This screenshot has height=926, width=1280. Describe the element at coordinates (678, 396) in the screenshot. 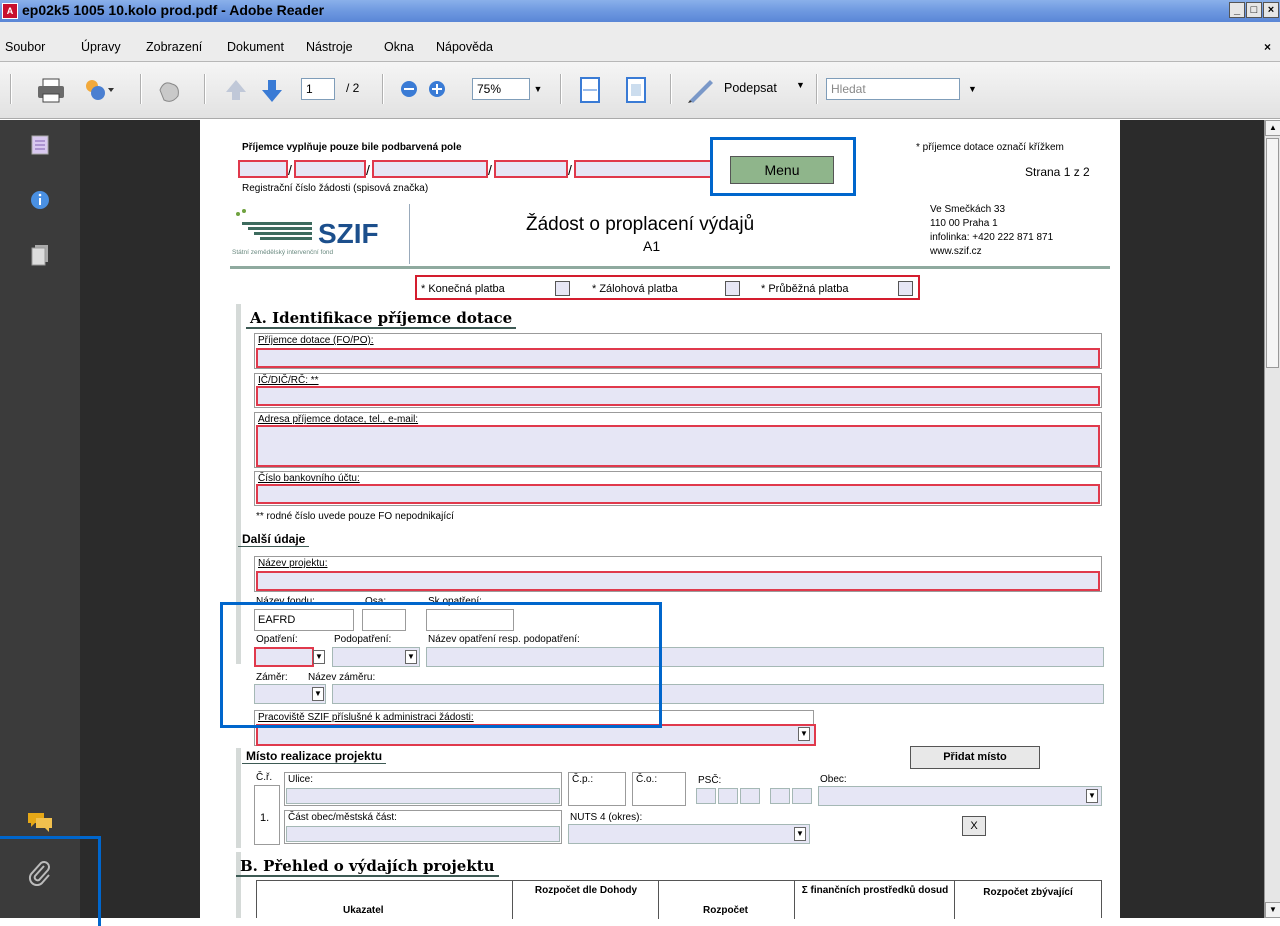

I see `ids-input` at that location.